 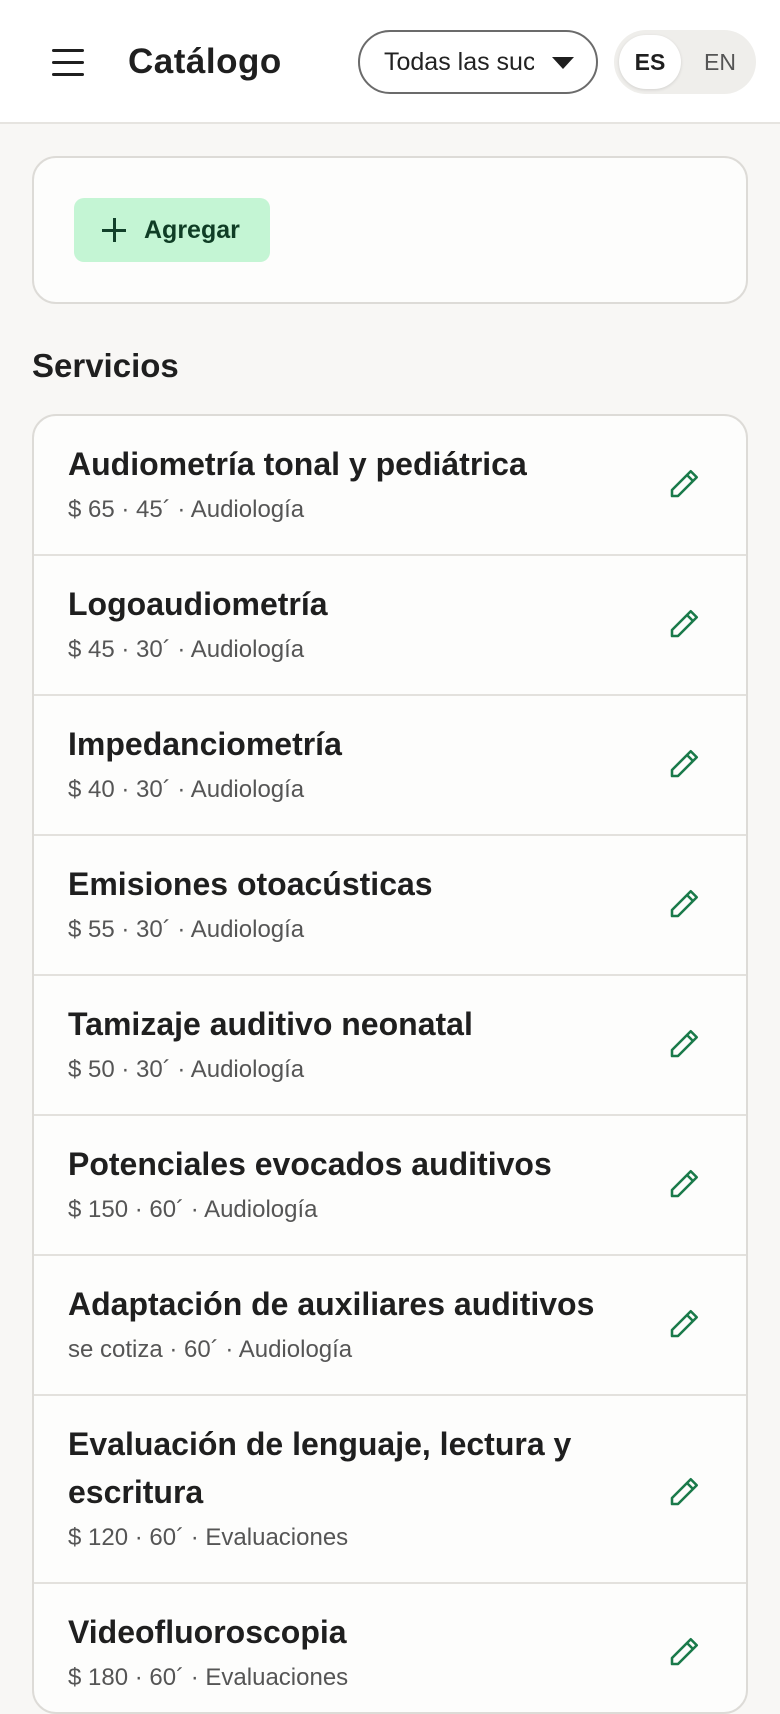 What do you see at coordinates (192, 229) in the screenshot?
I see `add-button-label: Agregar` at bounding box center [192, 229].